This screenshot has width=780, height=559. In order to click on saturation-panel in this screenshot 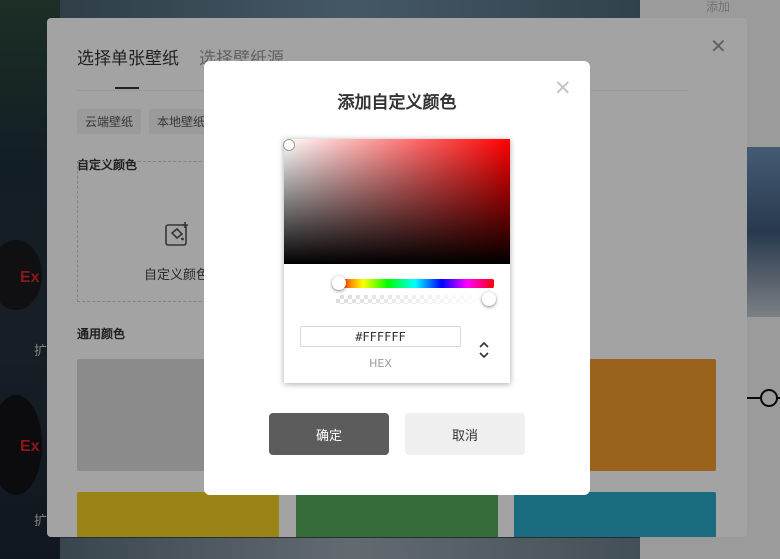, I will do `click(397, 201)`.